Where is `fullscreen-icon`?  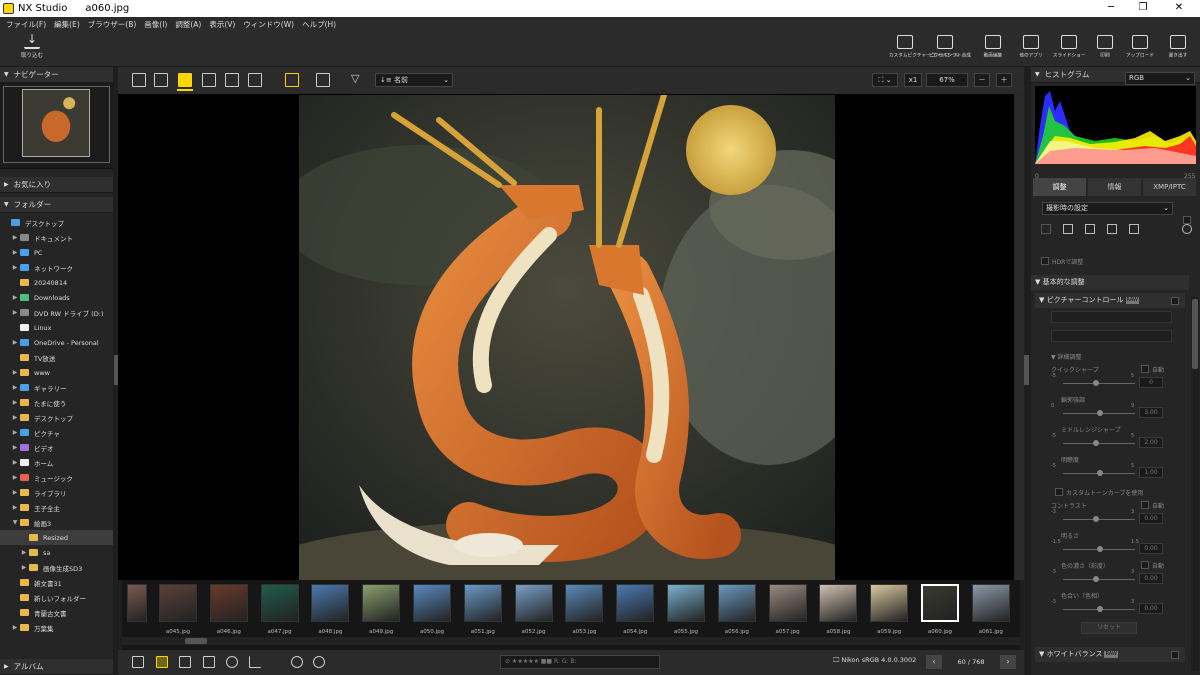
fullscreen-icon is located at coordinates (323, 80).